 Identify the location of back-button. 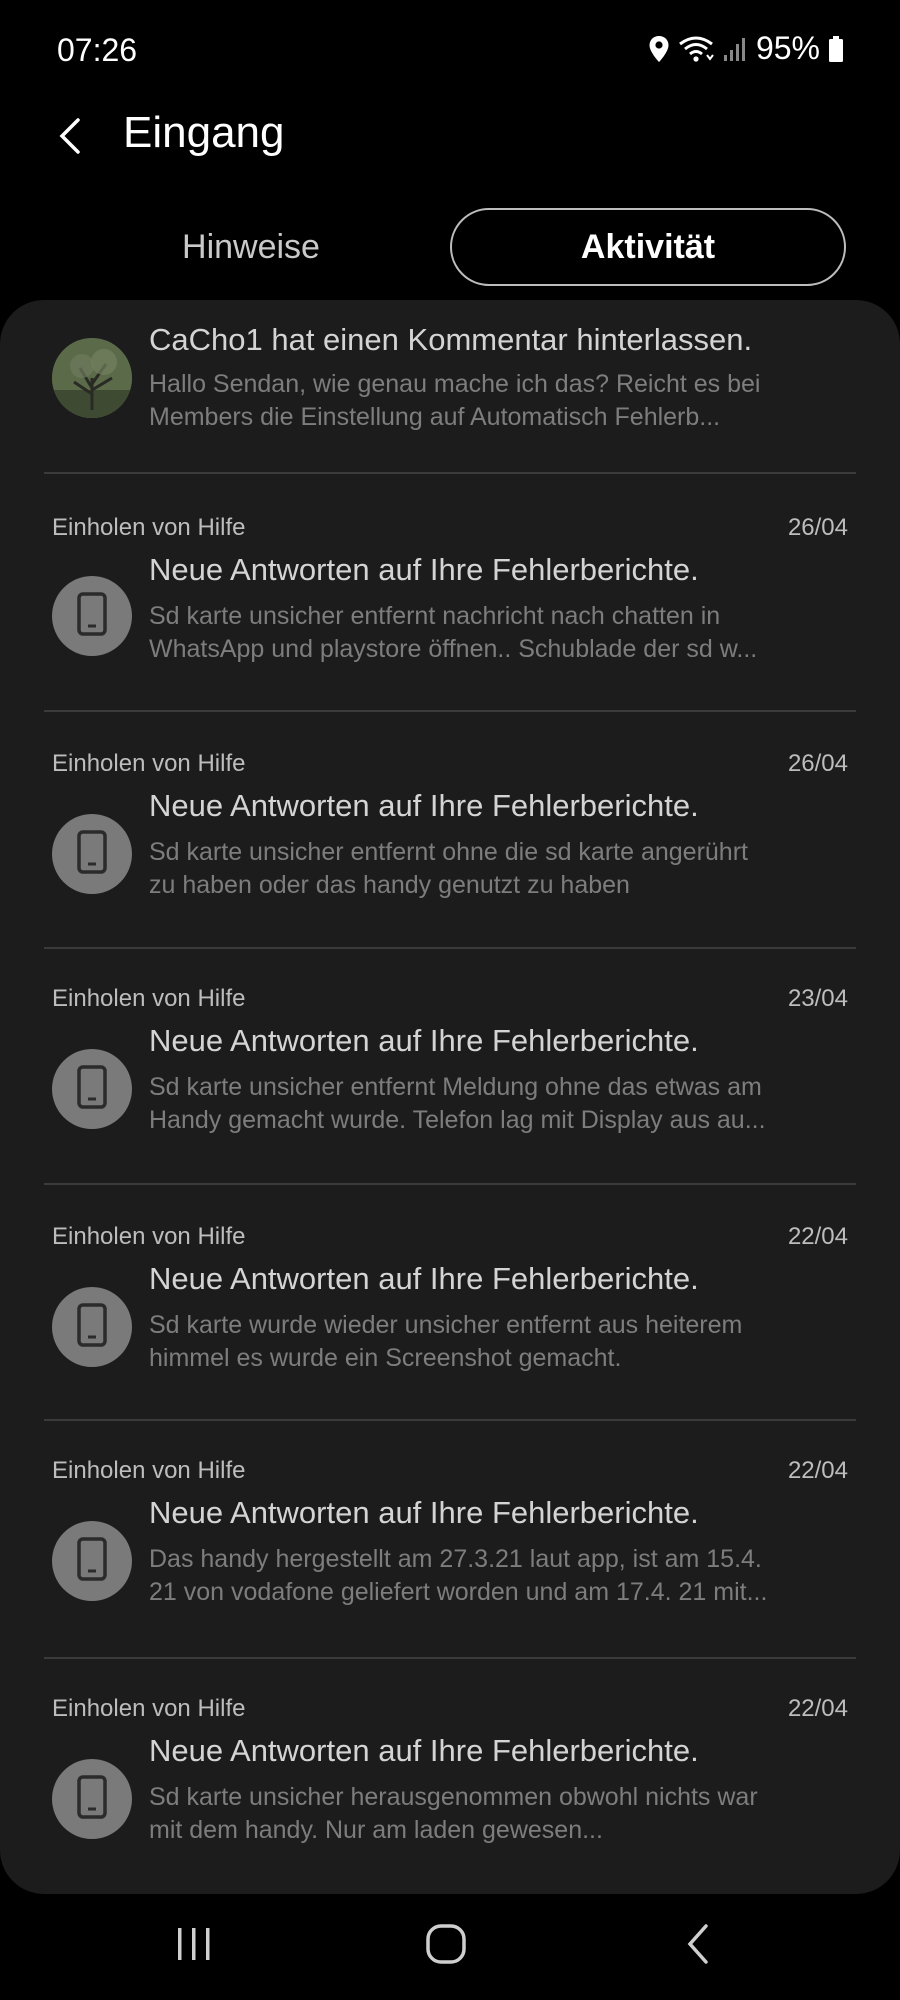
(70, 138).